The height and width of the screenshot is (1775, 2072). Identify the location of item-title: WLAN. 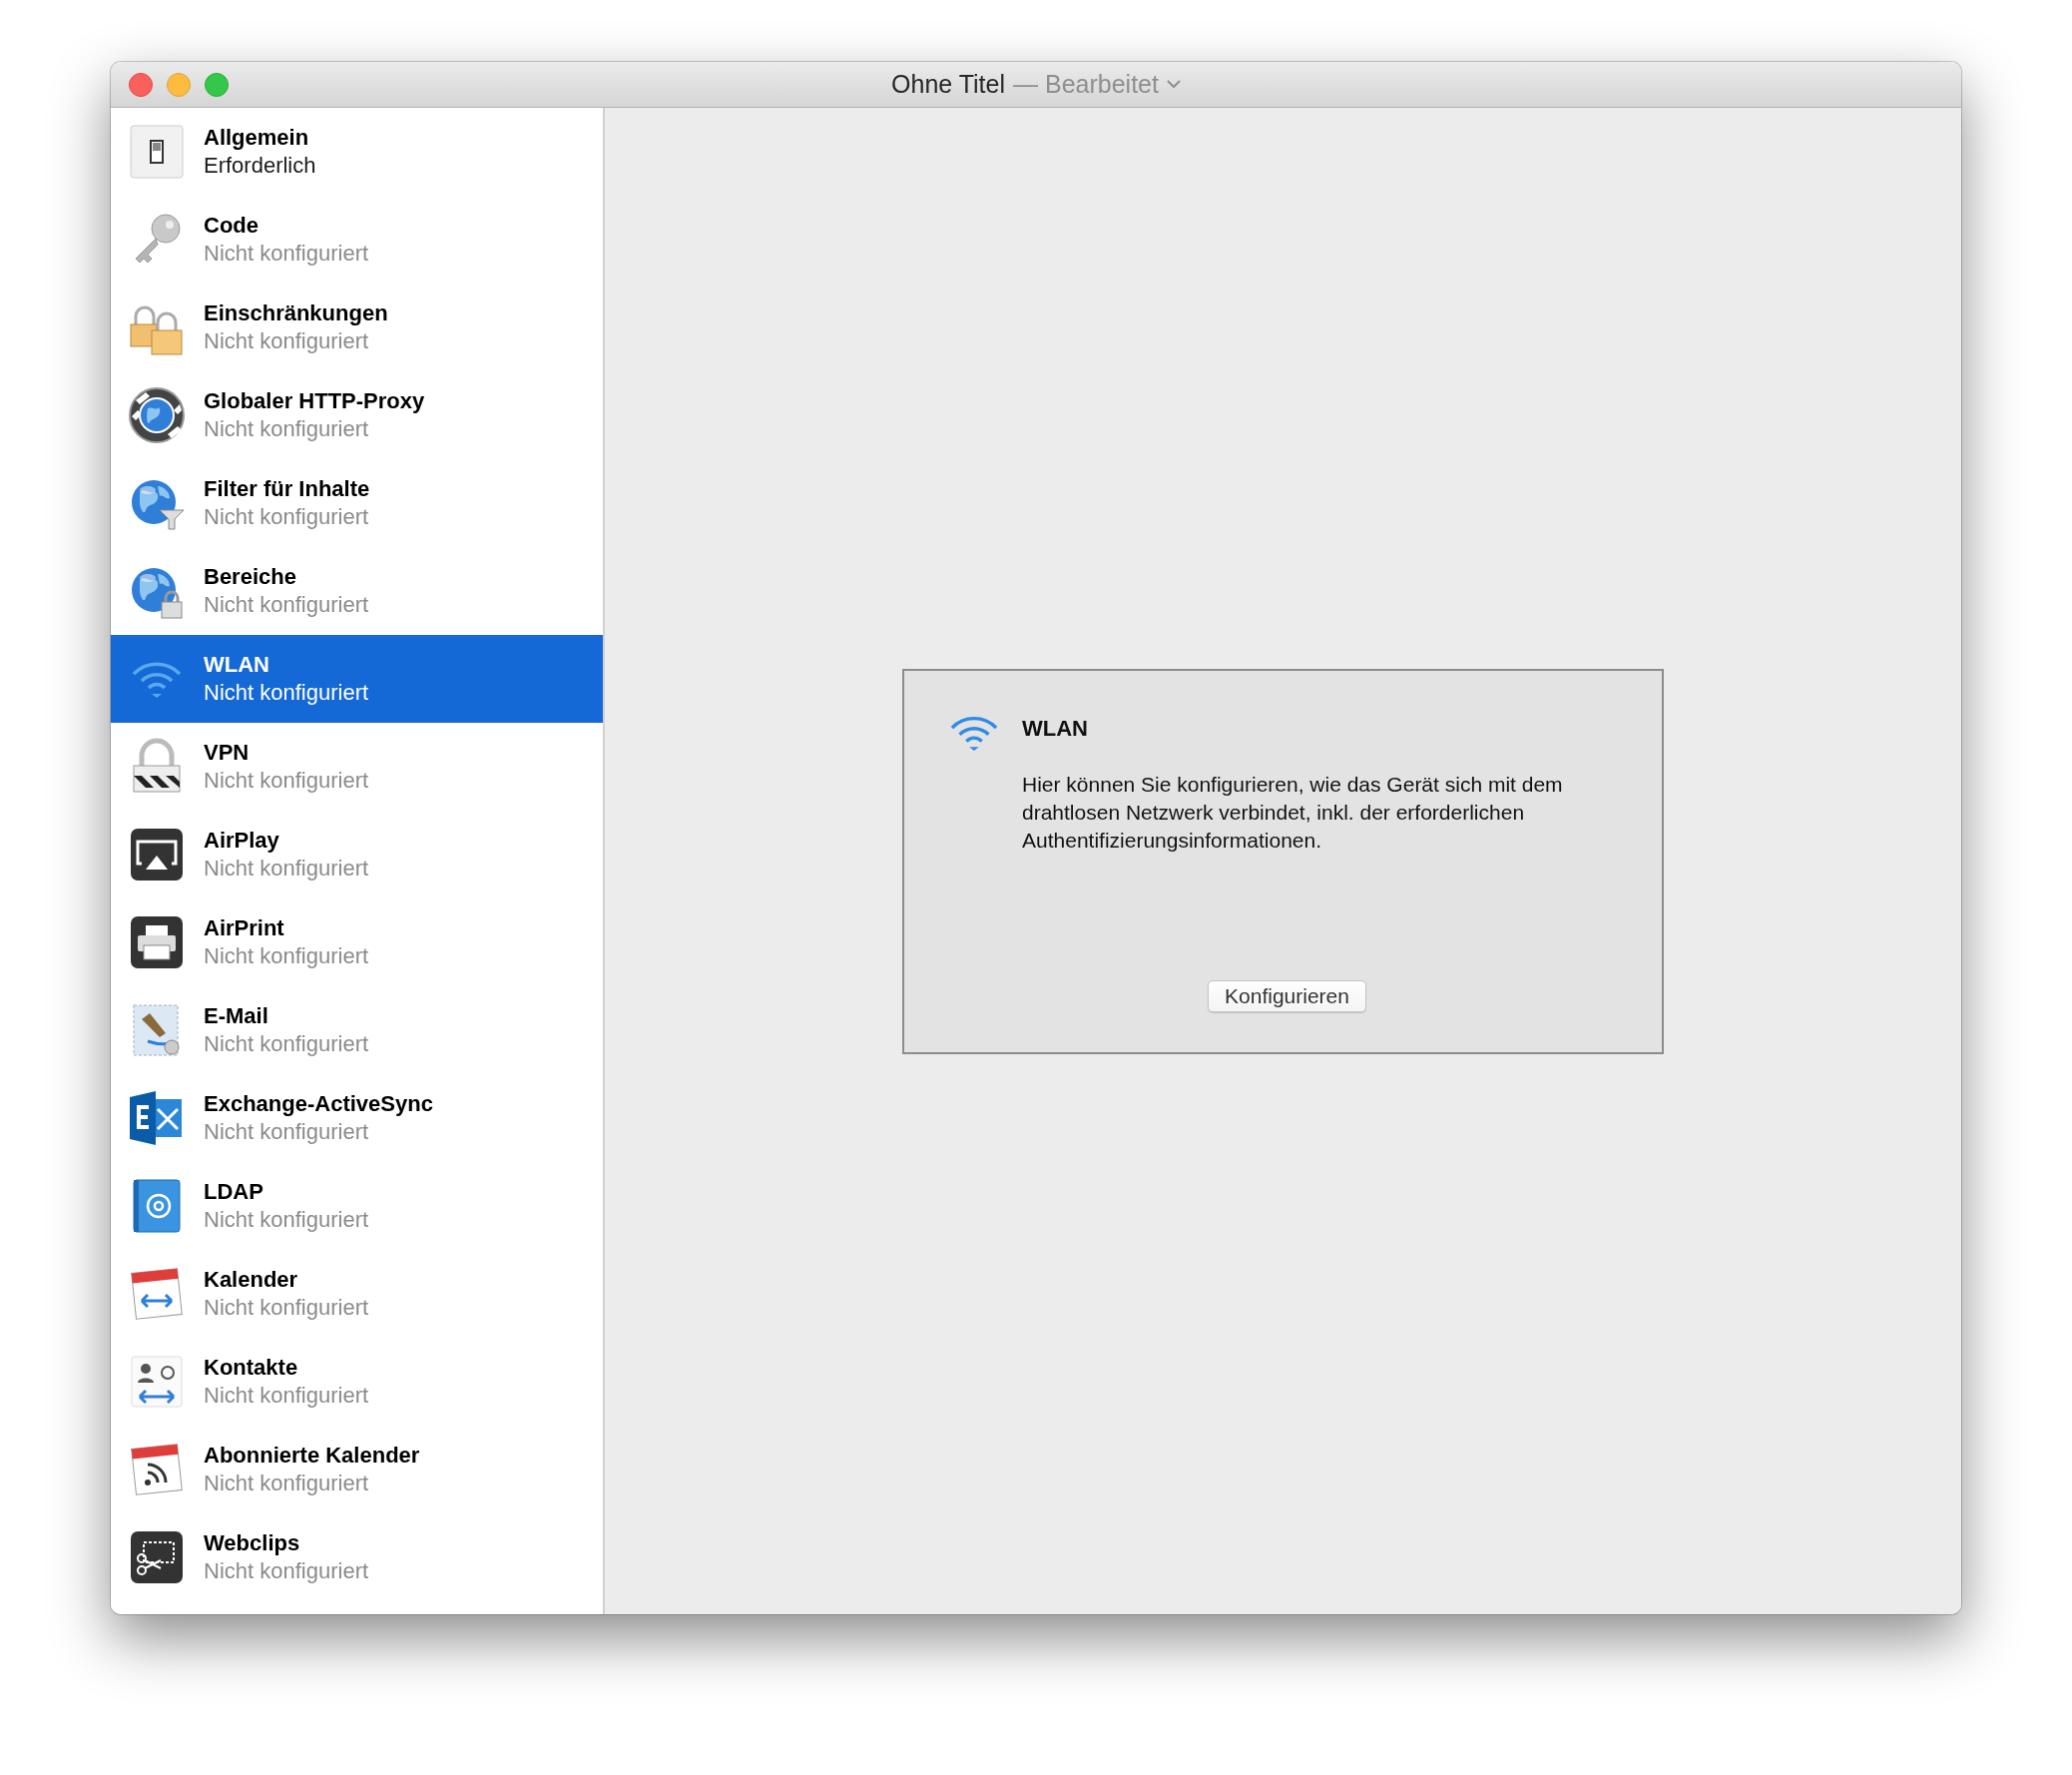
(237, 665).